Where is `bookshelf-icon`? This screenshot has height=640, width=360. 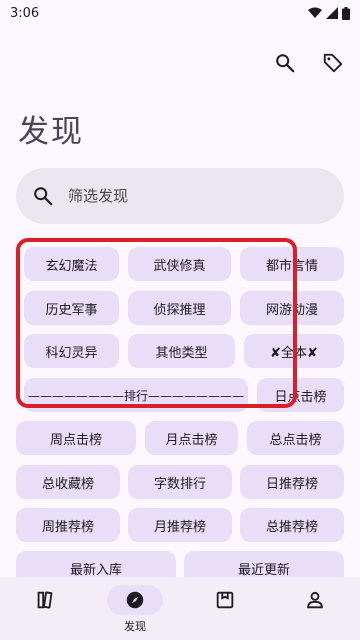
bookshelf-icon is located at coordinates (45, 600).